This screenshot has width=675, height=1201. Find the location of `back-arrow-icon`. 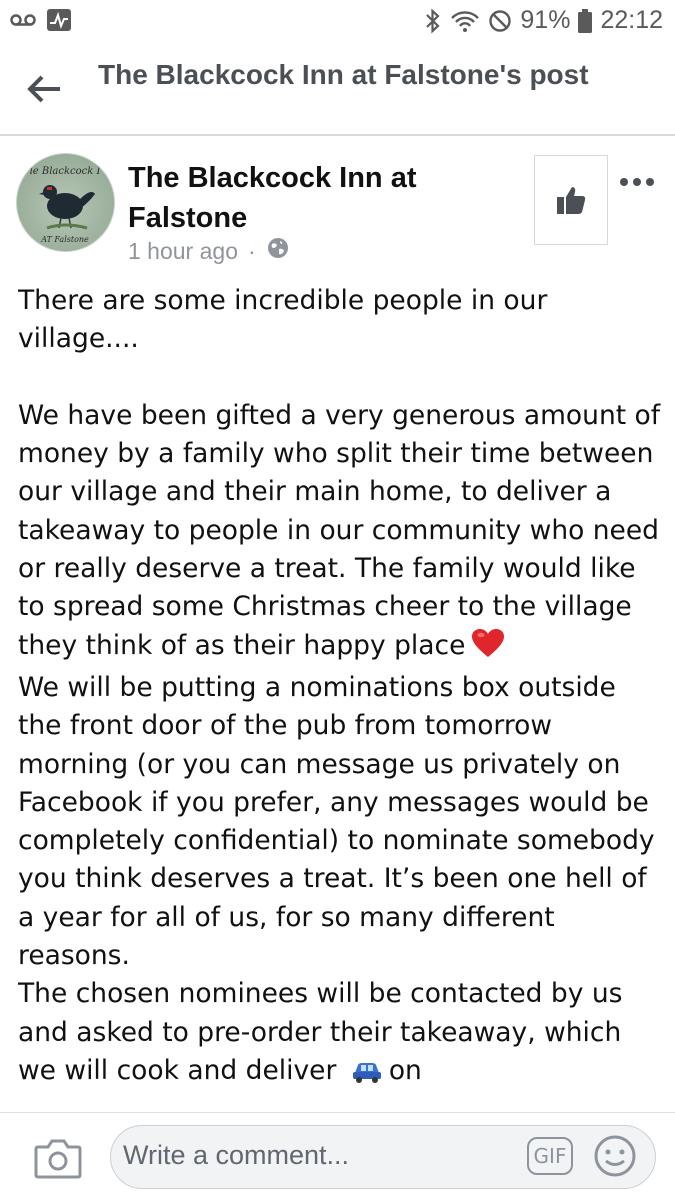

back-arrow-icon is located at coordinates (43, 89).